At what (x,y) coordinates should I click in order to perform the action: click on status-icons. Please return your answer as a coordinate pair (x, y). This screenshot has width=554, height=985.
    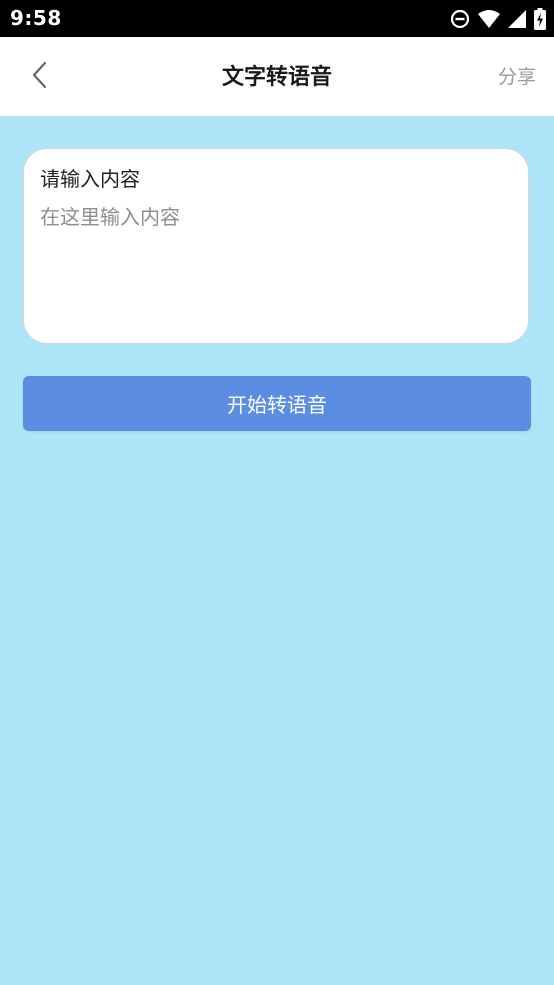
    Looking at the image, I should click on (498, 19).